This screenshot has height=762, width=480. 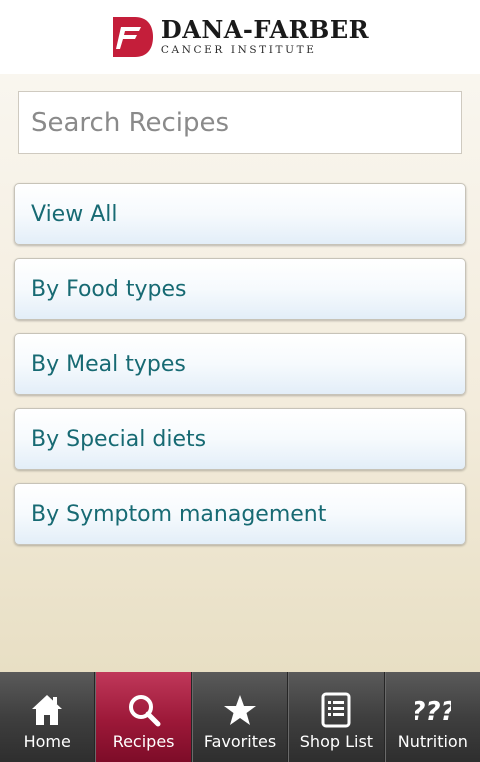 I want to click on tab-label: Nutrition, so click(x=432, y=741).